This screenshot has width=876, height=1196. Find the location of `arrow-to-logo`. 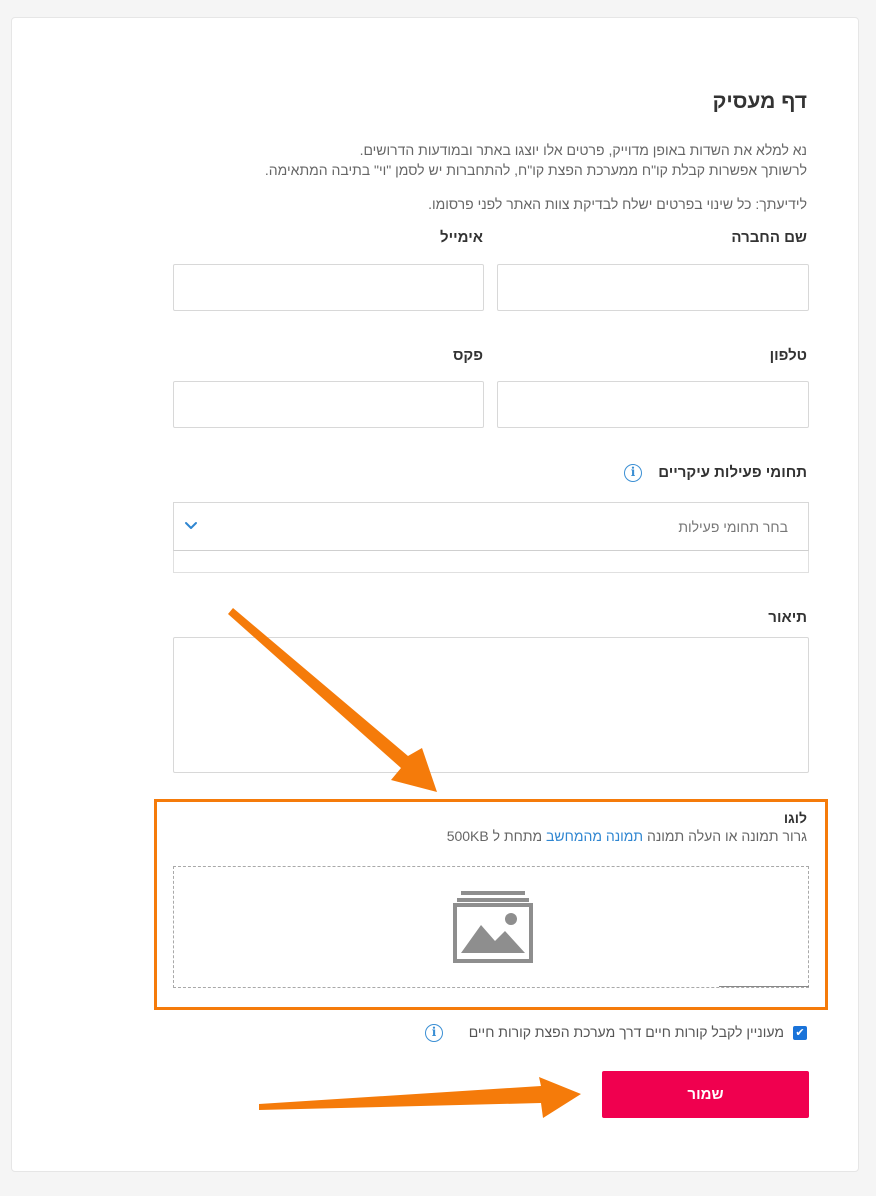

arrow-to-logo is located at coordinates (332, 700).